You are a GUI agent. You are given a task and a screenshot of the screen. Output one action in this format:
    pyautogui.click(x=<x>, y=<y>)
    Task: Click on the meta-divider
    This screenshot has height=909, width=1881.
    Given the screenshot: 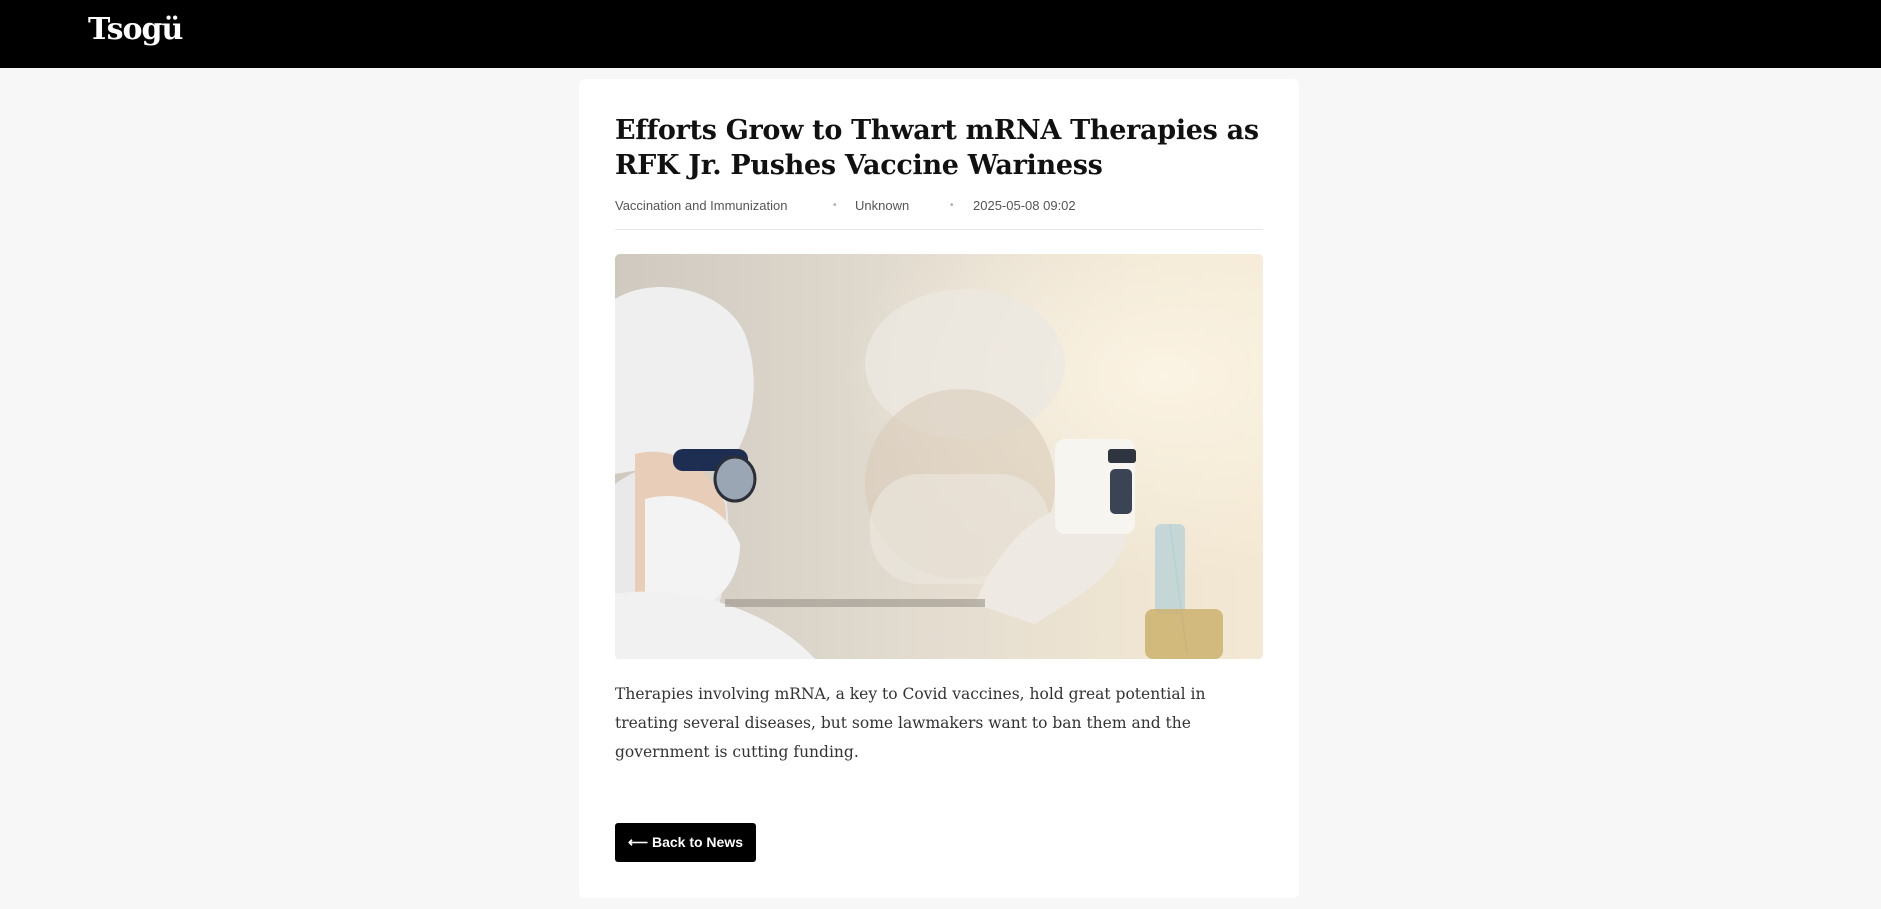 What is the action you would take?
    pyautogui.click(x=939, y=229)
    